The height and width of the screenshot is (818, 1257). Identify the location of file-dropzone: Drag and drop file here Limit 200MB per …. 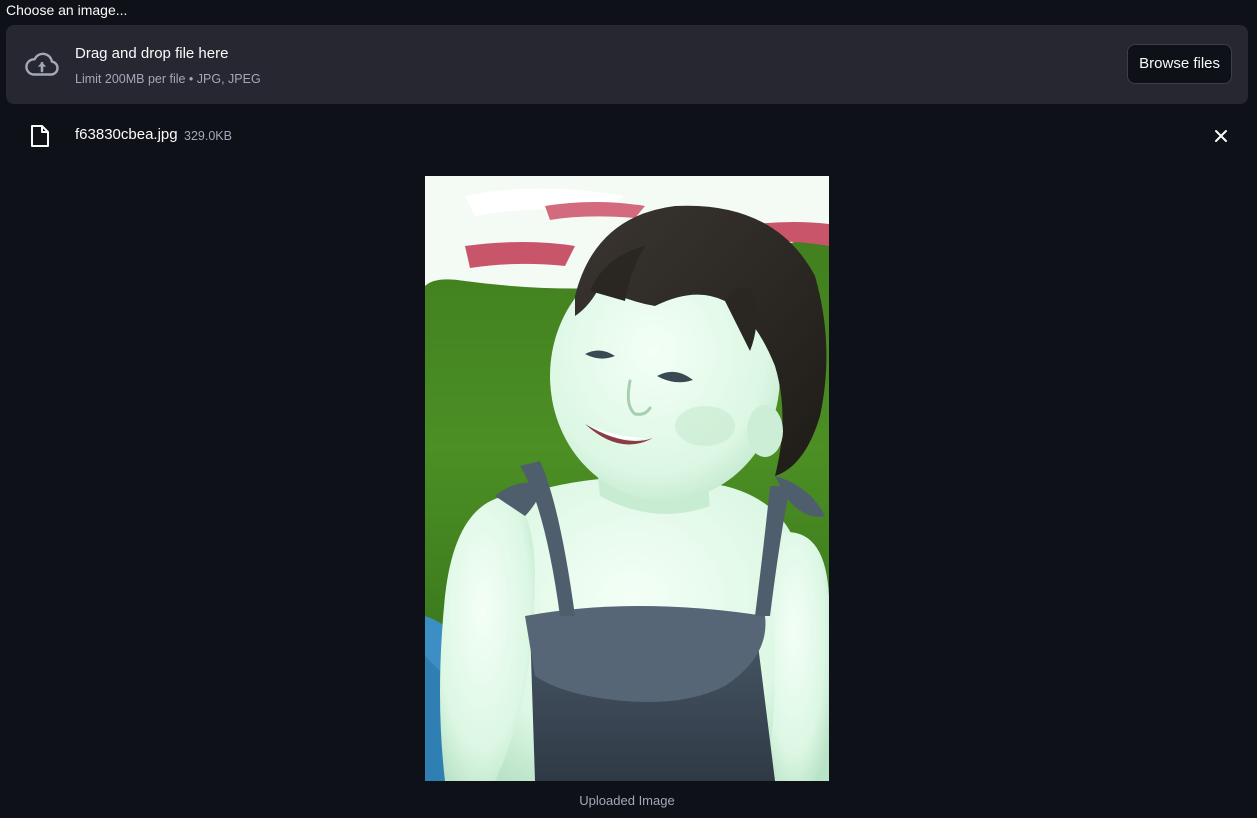
(627, 64).